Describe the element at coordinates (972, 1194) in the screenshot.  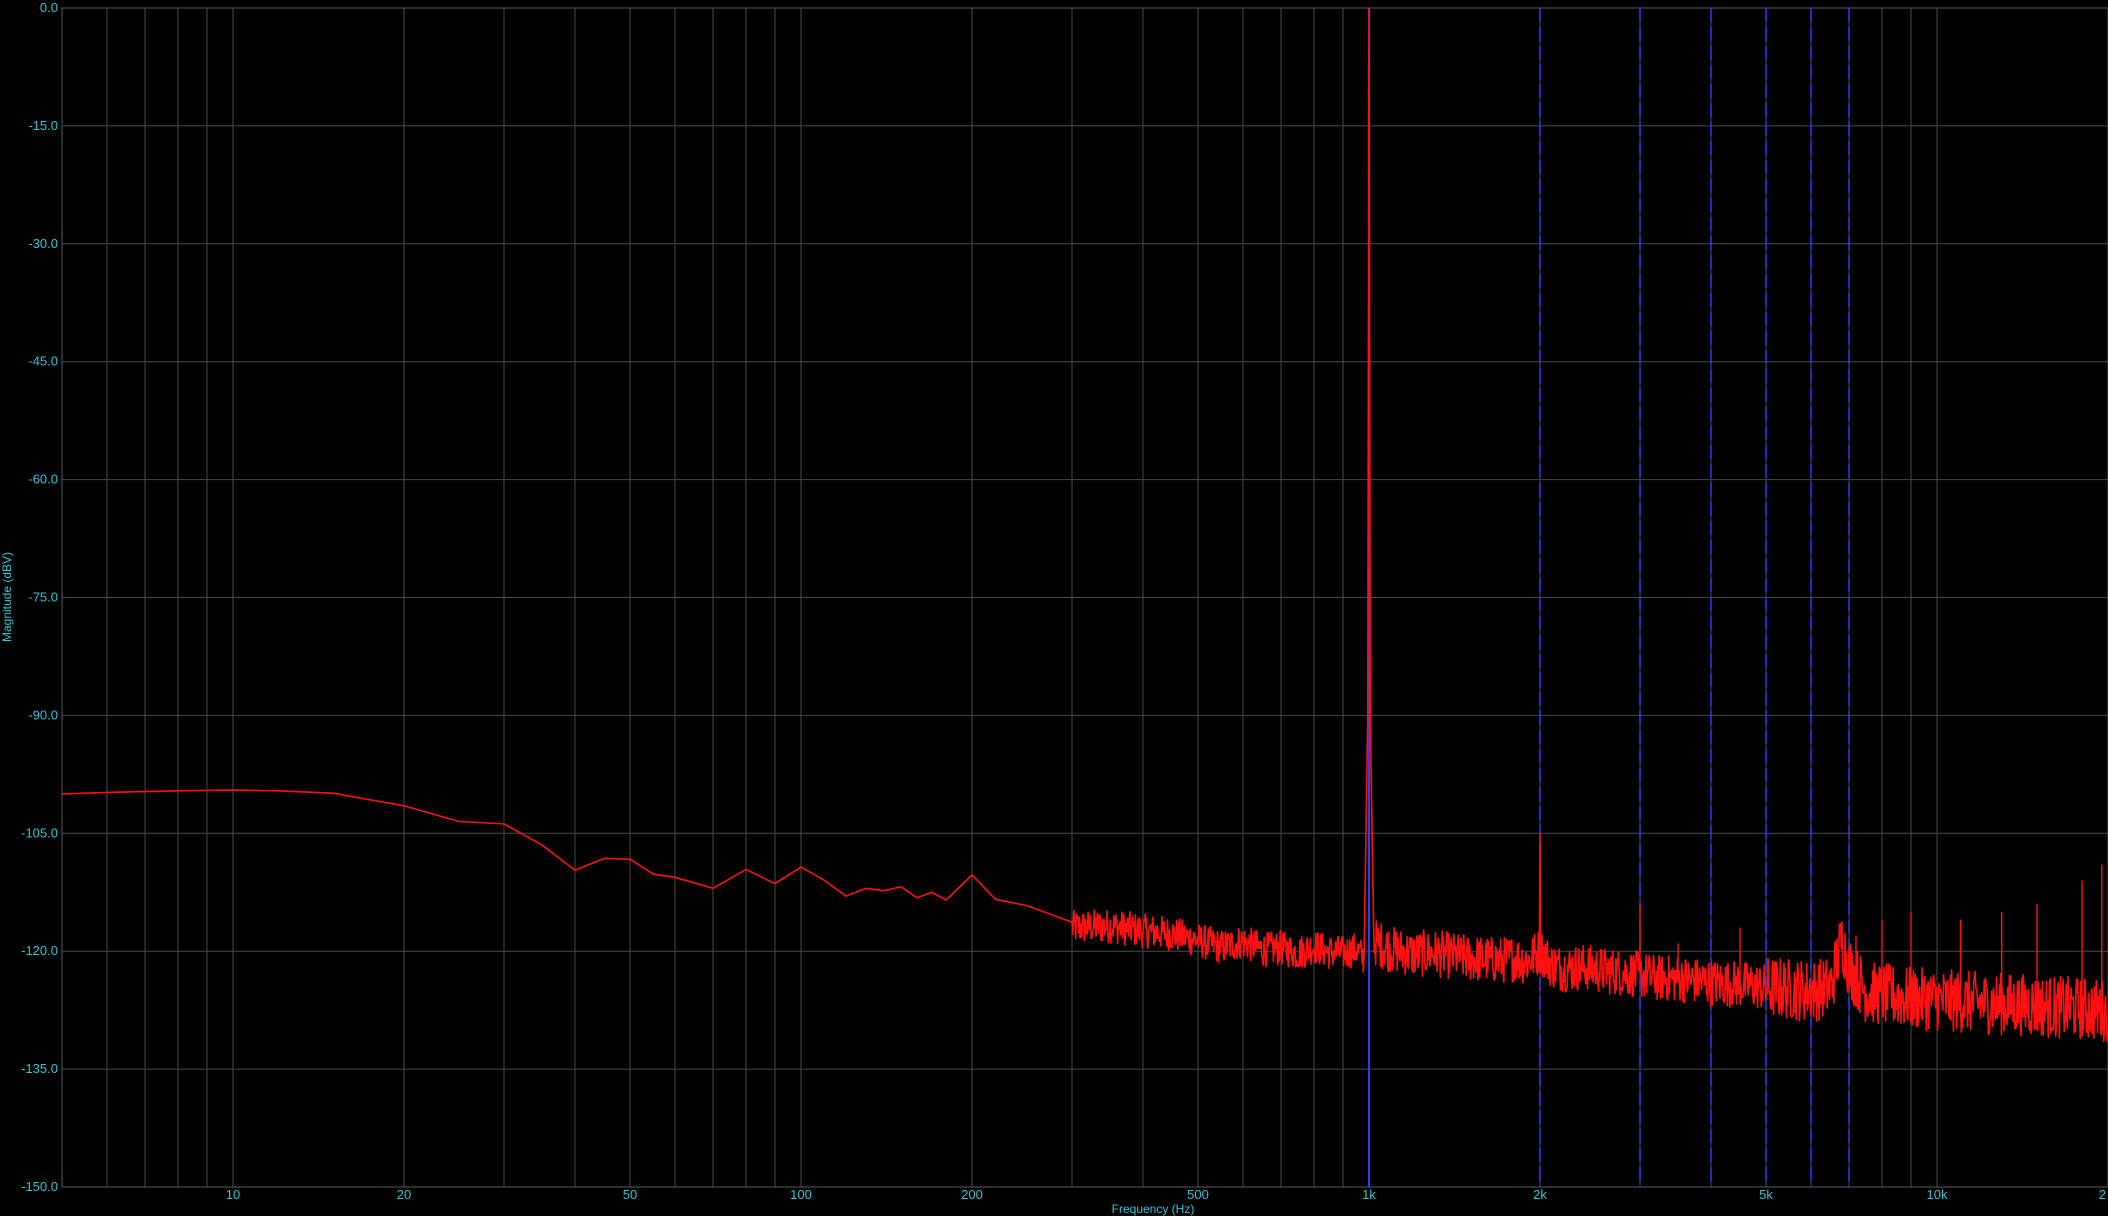
I see `x-tick-label: 200` at that location.